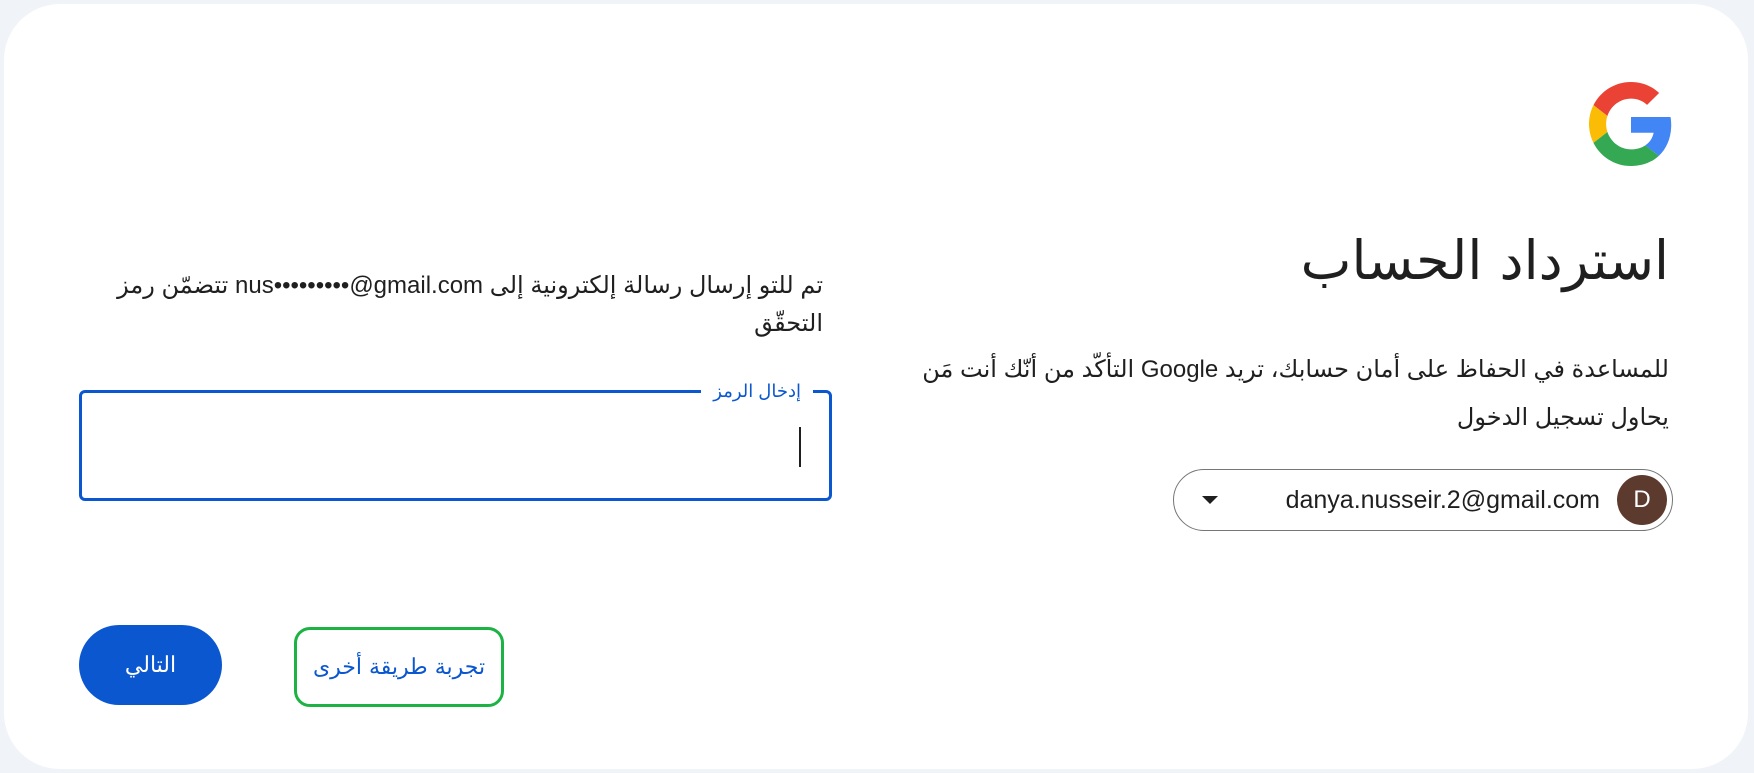 This screenshot has width=1754, height=773. I want to click on google-logo-icon, so click(1630, 124).